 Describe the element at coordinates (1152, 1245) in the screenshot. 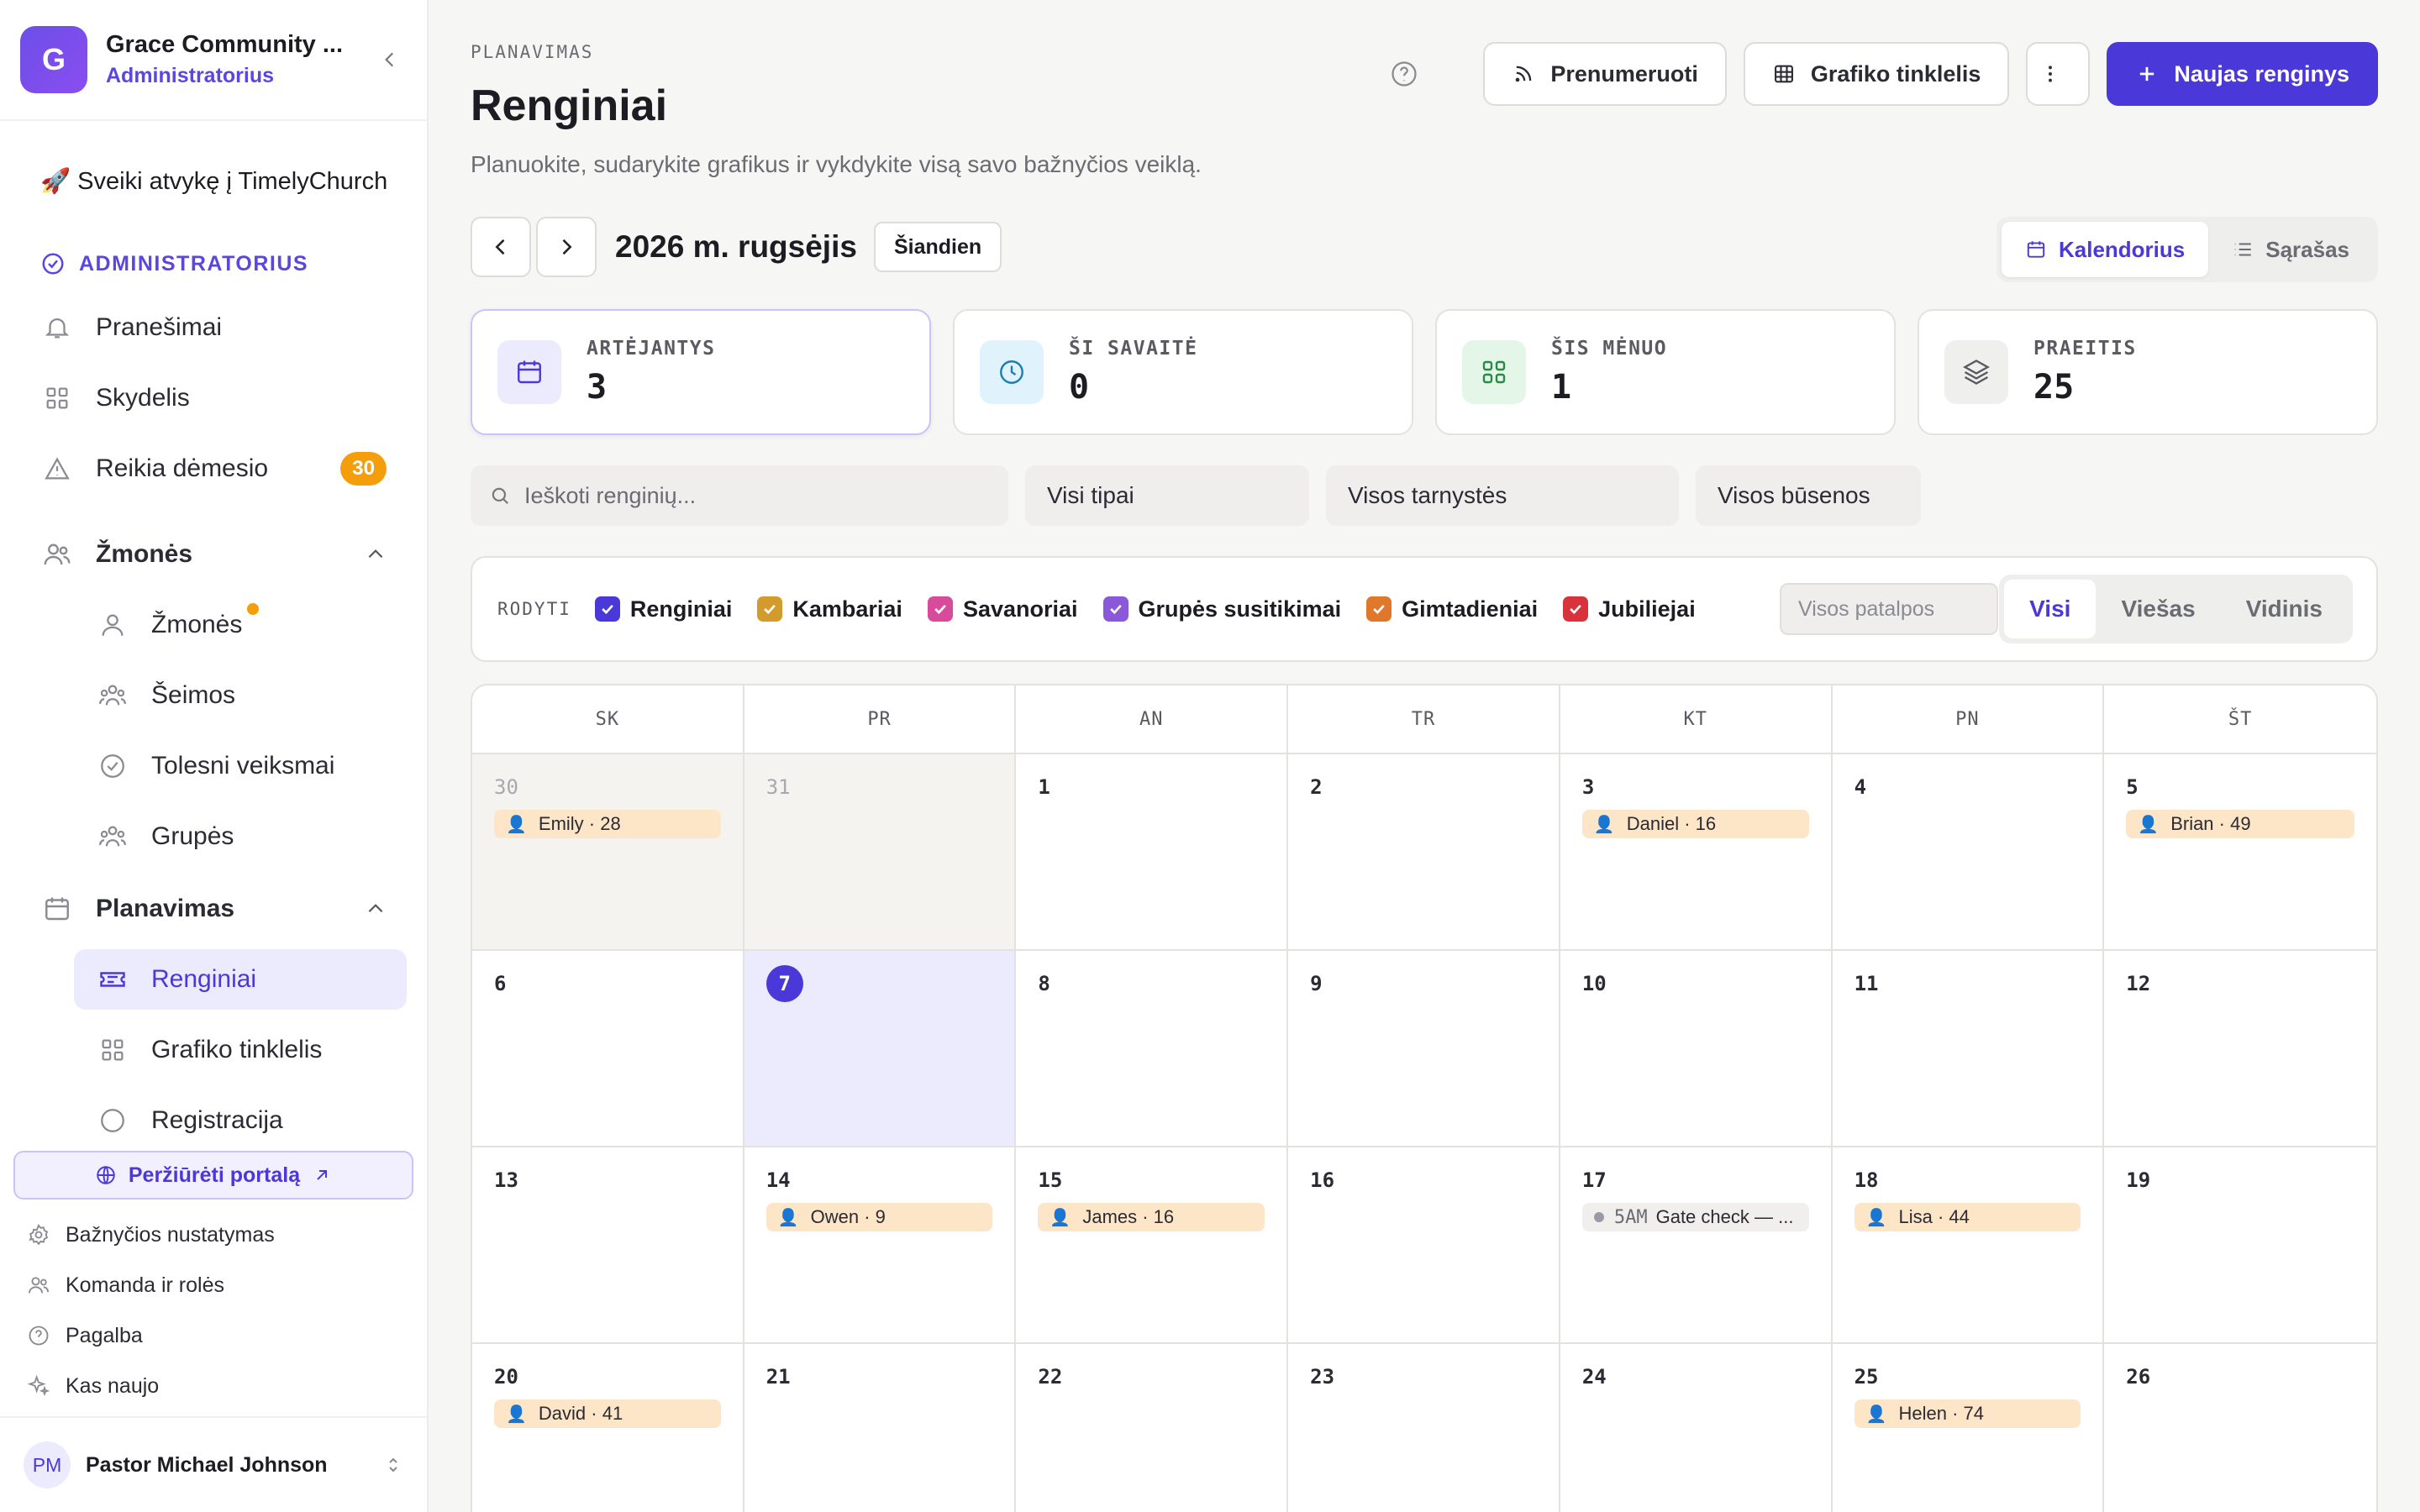

I see `calendar-day-cell: 15 👤 James · 16` at that location.